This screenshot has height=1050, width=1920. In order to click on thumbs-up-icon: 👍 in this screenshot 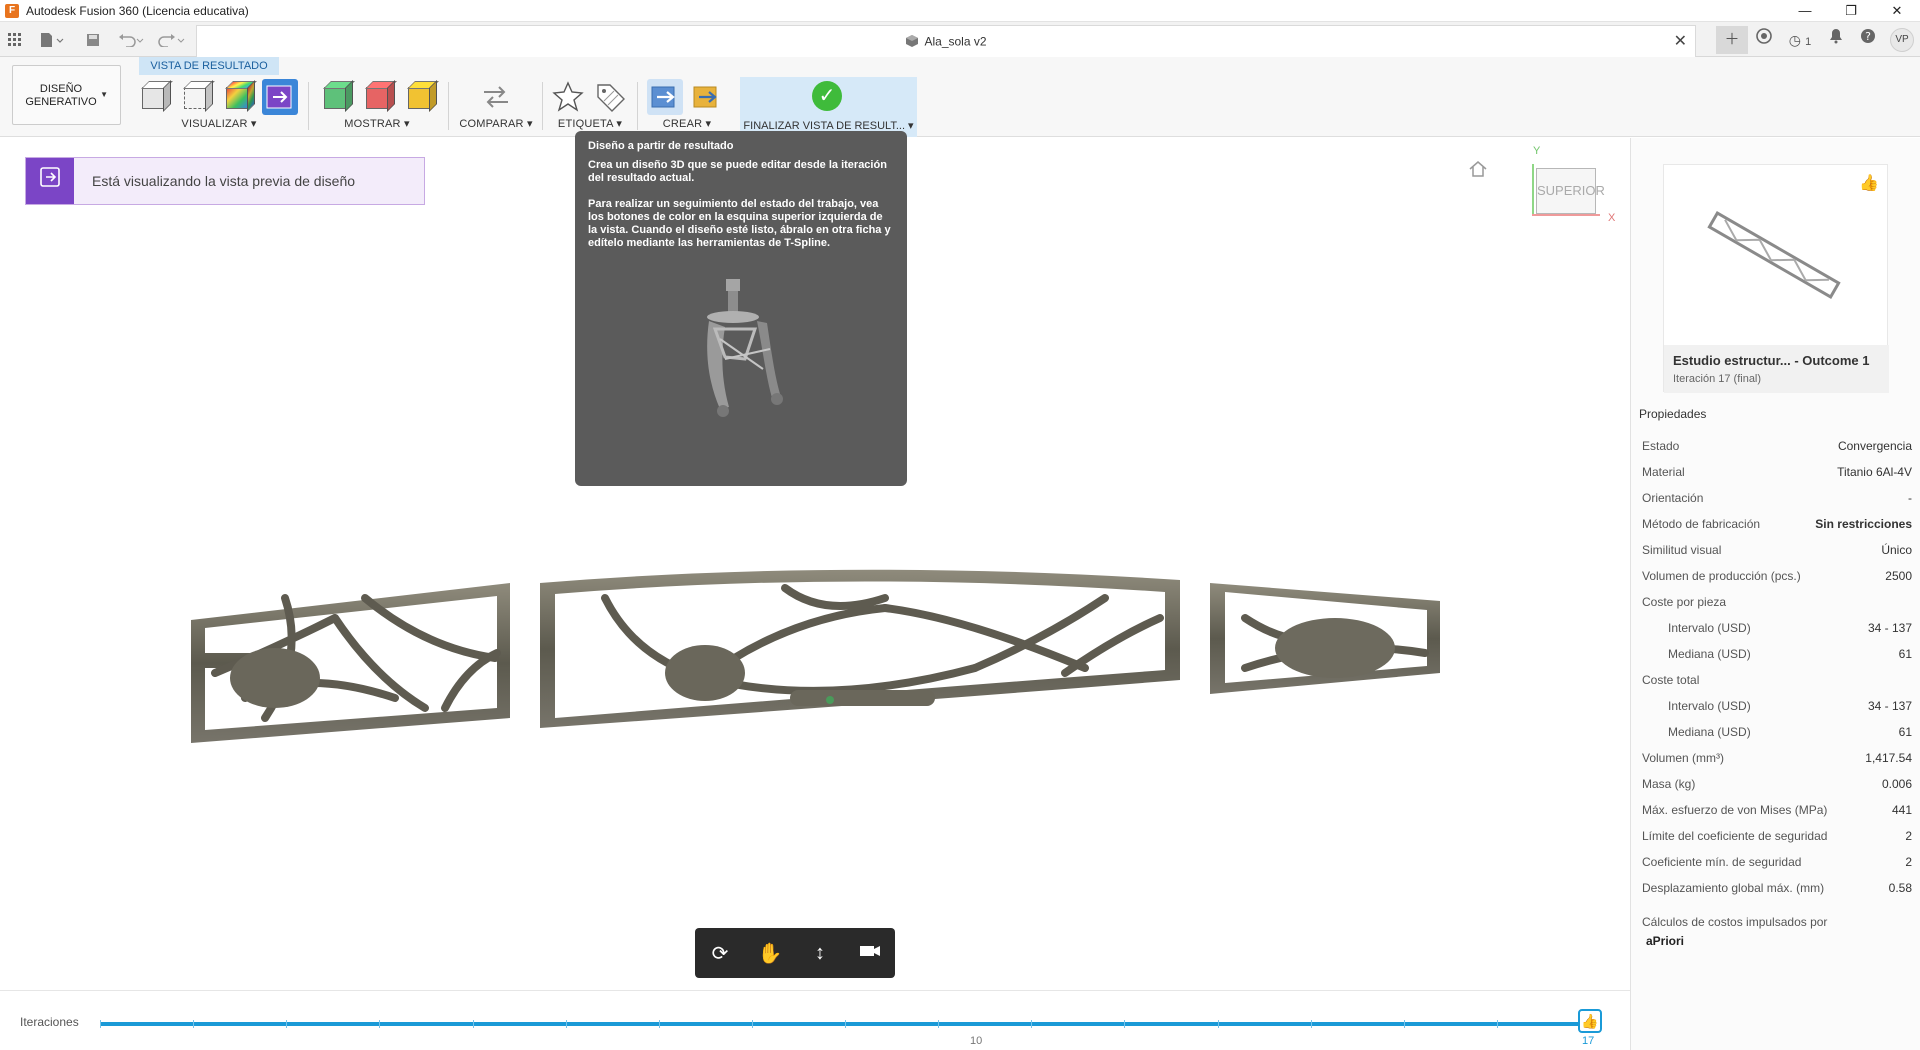, I will do `click(1590, 1021)`.